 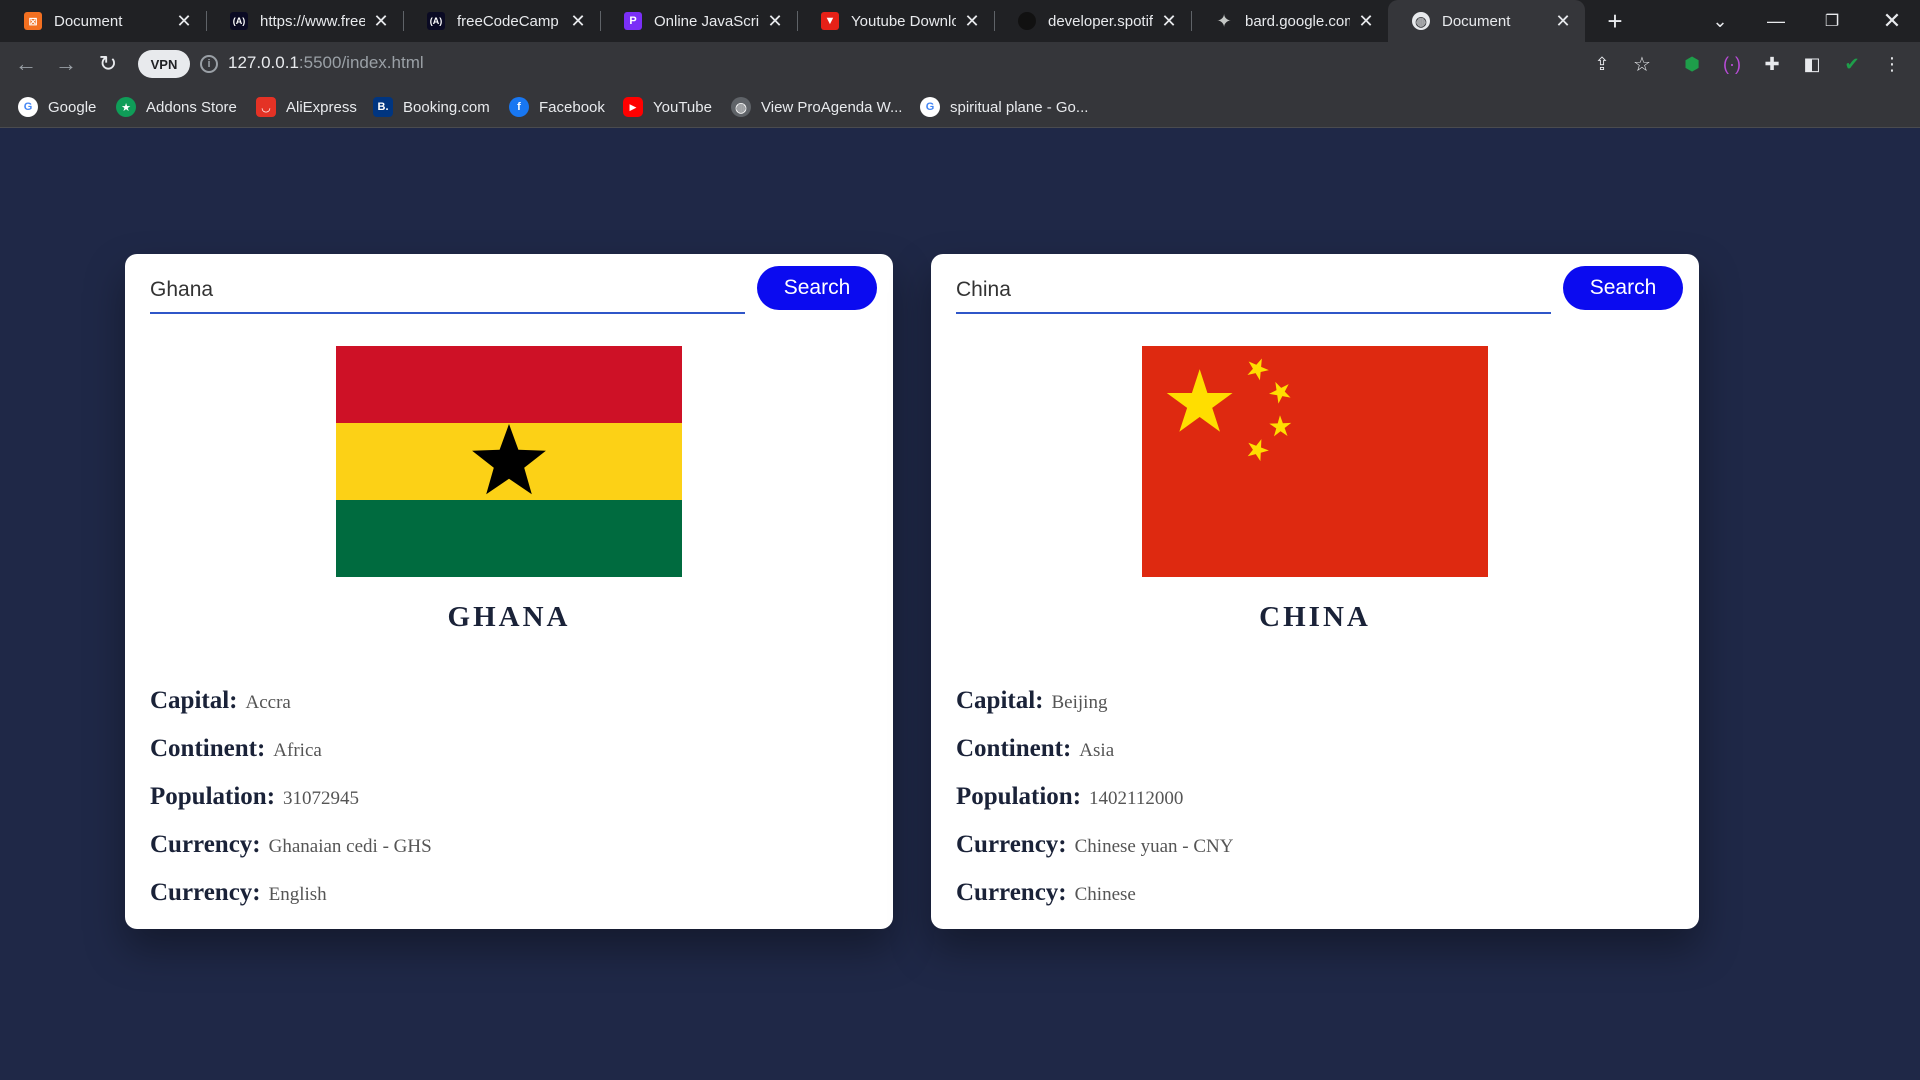 What do you see at coordinates (1772, 64) in the screenshot?
I see `puzzle-extensions-icon: ✚` at bounding box center [1772, 64].